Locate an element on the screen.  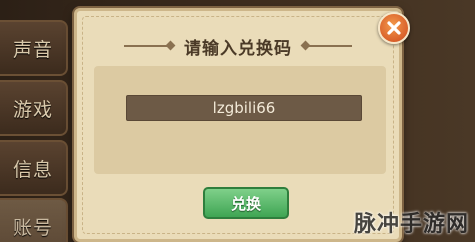
side-tab-sound: 声音 is located at coordinates (34, 48).